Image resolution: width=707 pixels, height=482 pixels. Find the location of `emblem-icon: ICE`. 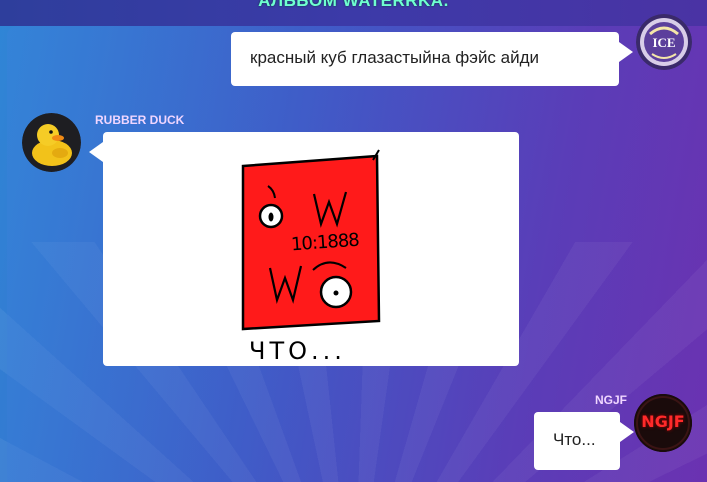

emblem-icon: ICE is located at coordinates (664, 42).